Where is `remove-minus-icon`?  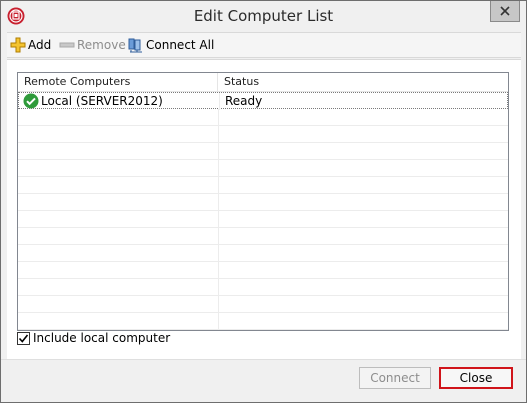
remove-minus-icon is located at coordinates (67, 45).